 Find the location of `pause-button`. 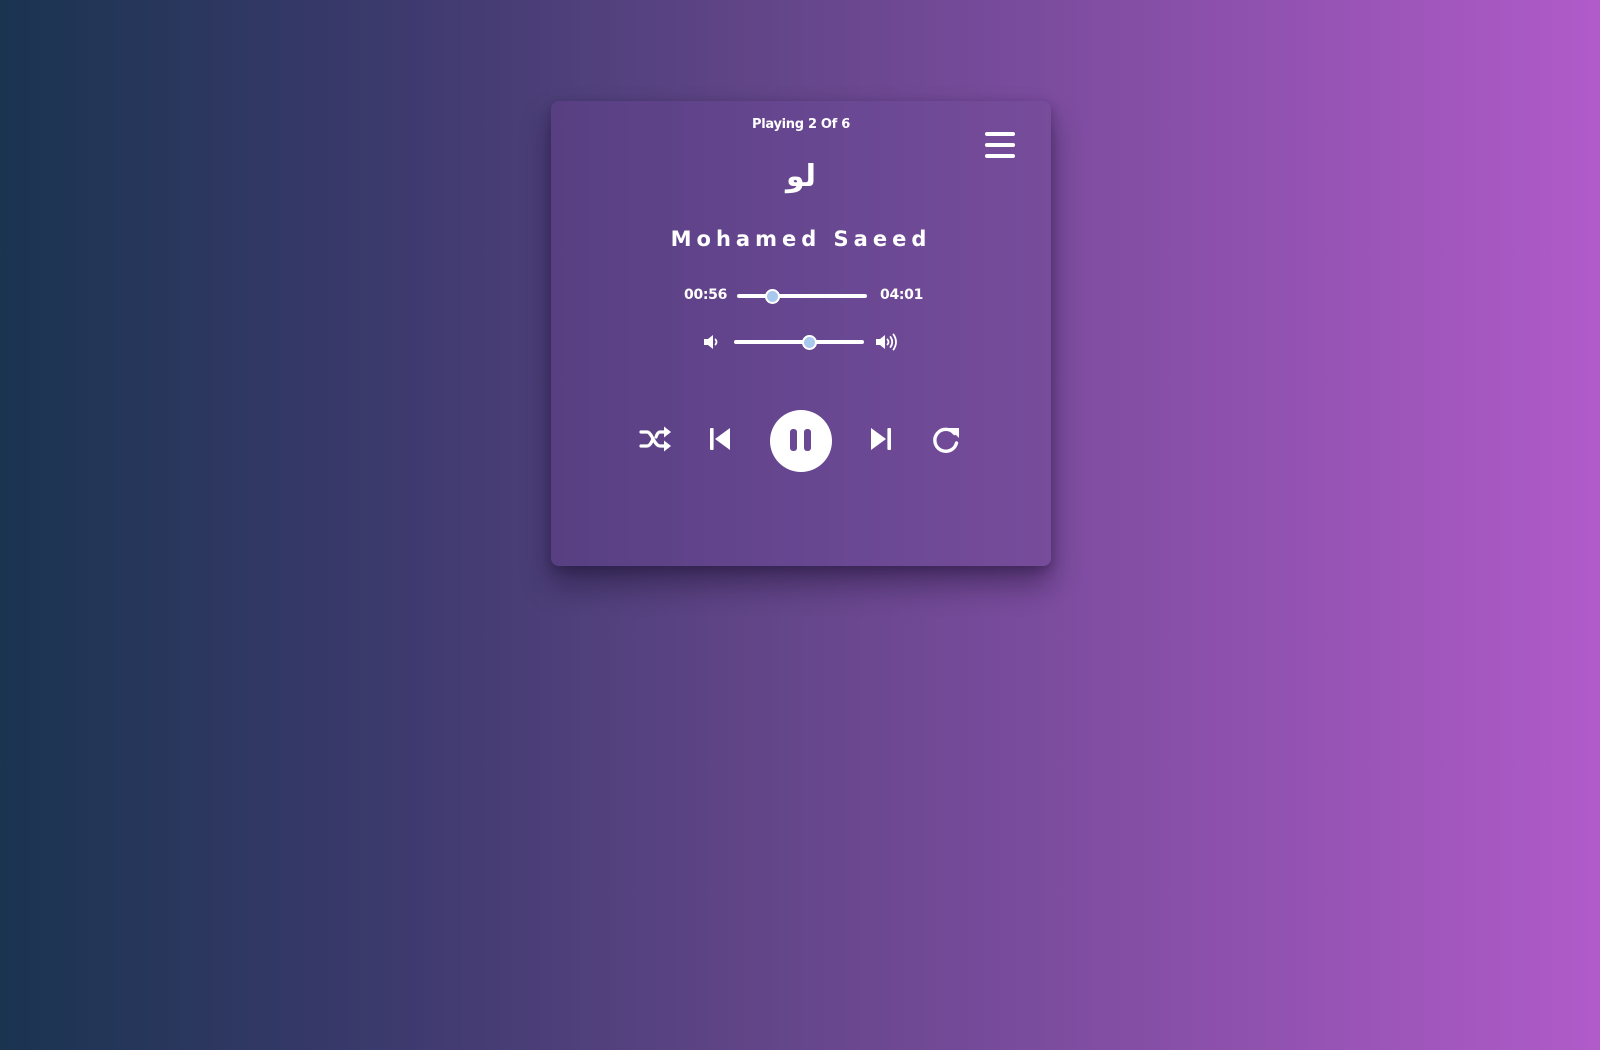

pause-button is located at coordinates (801, 441).